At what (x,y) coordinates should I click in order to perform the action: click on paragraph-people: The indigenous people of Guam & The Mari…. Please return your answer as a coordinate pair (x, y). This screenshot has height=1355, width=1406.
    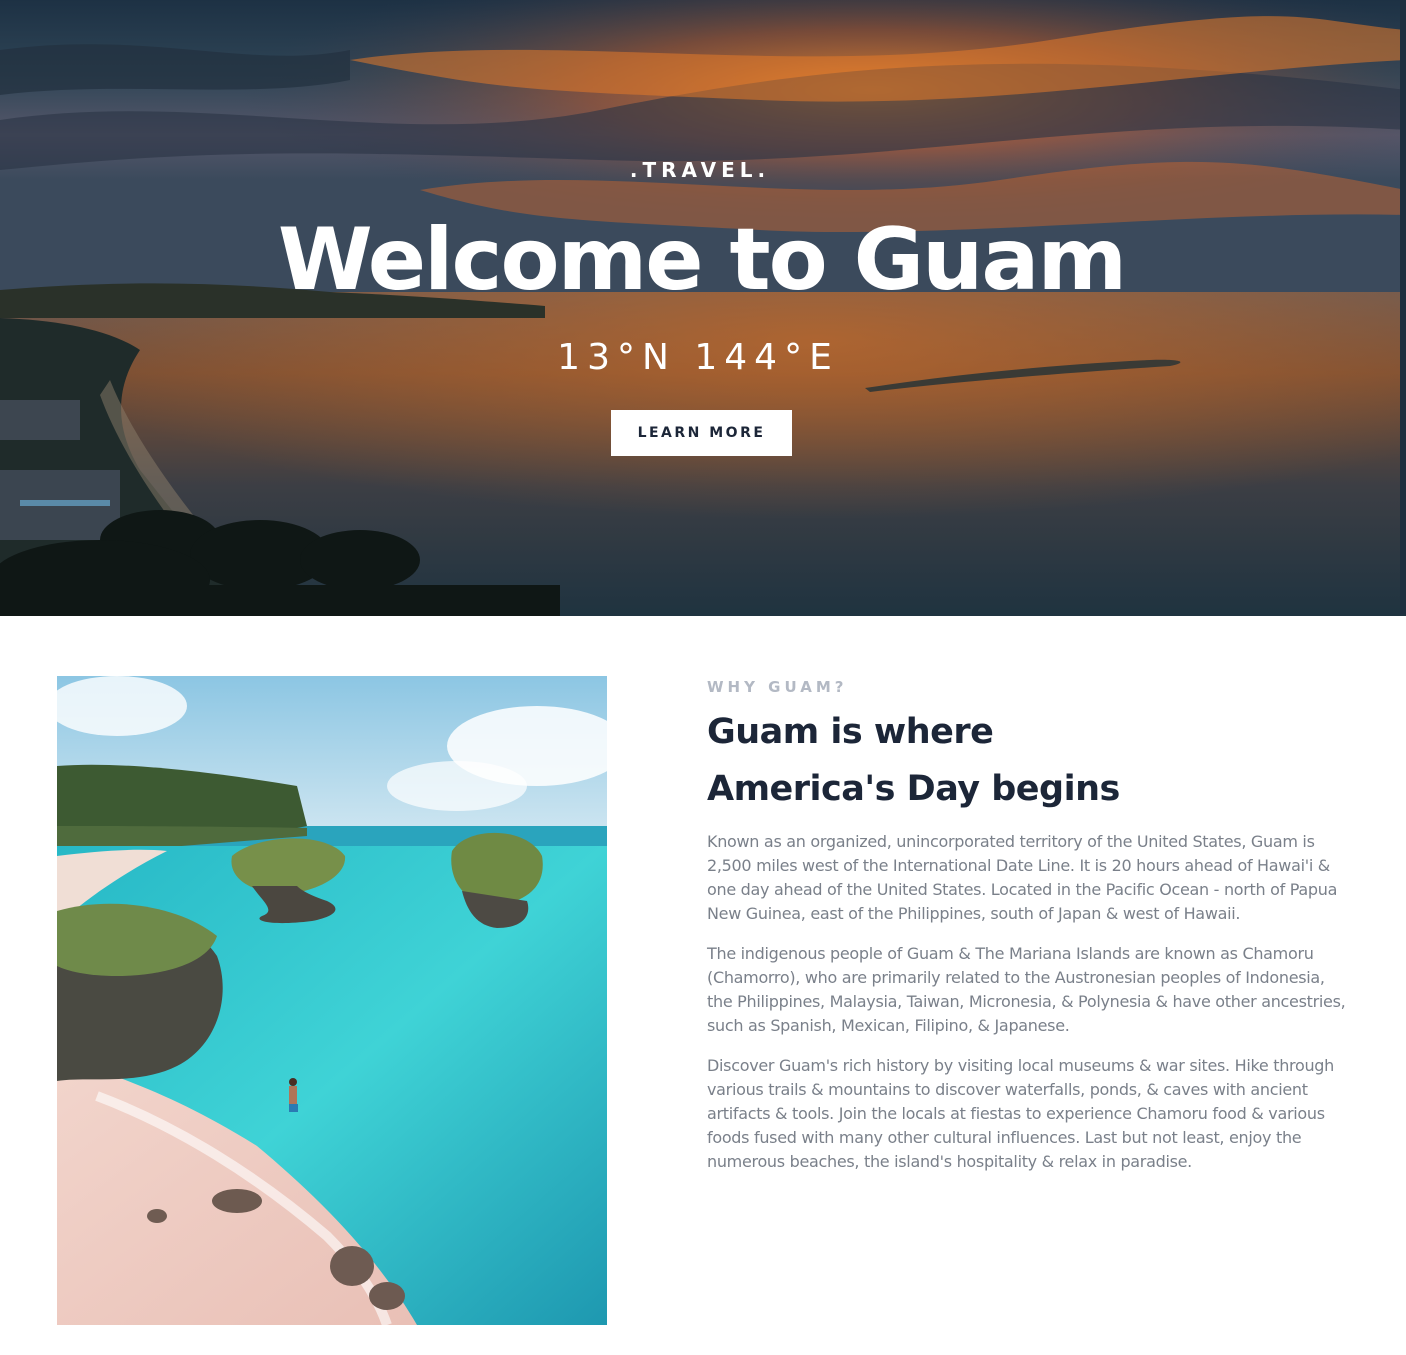
    Looking at the image, I should click on (1026, 989).